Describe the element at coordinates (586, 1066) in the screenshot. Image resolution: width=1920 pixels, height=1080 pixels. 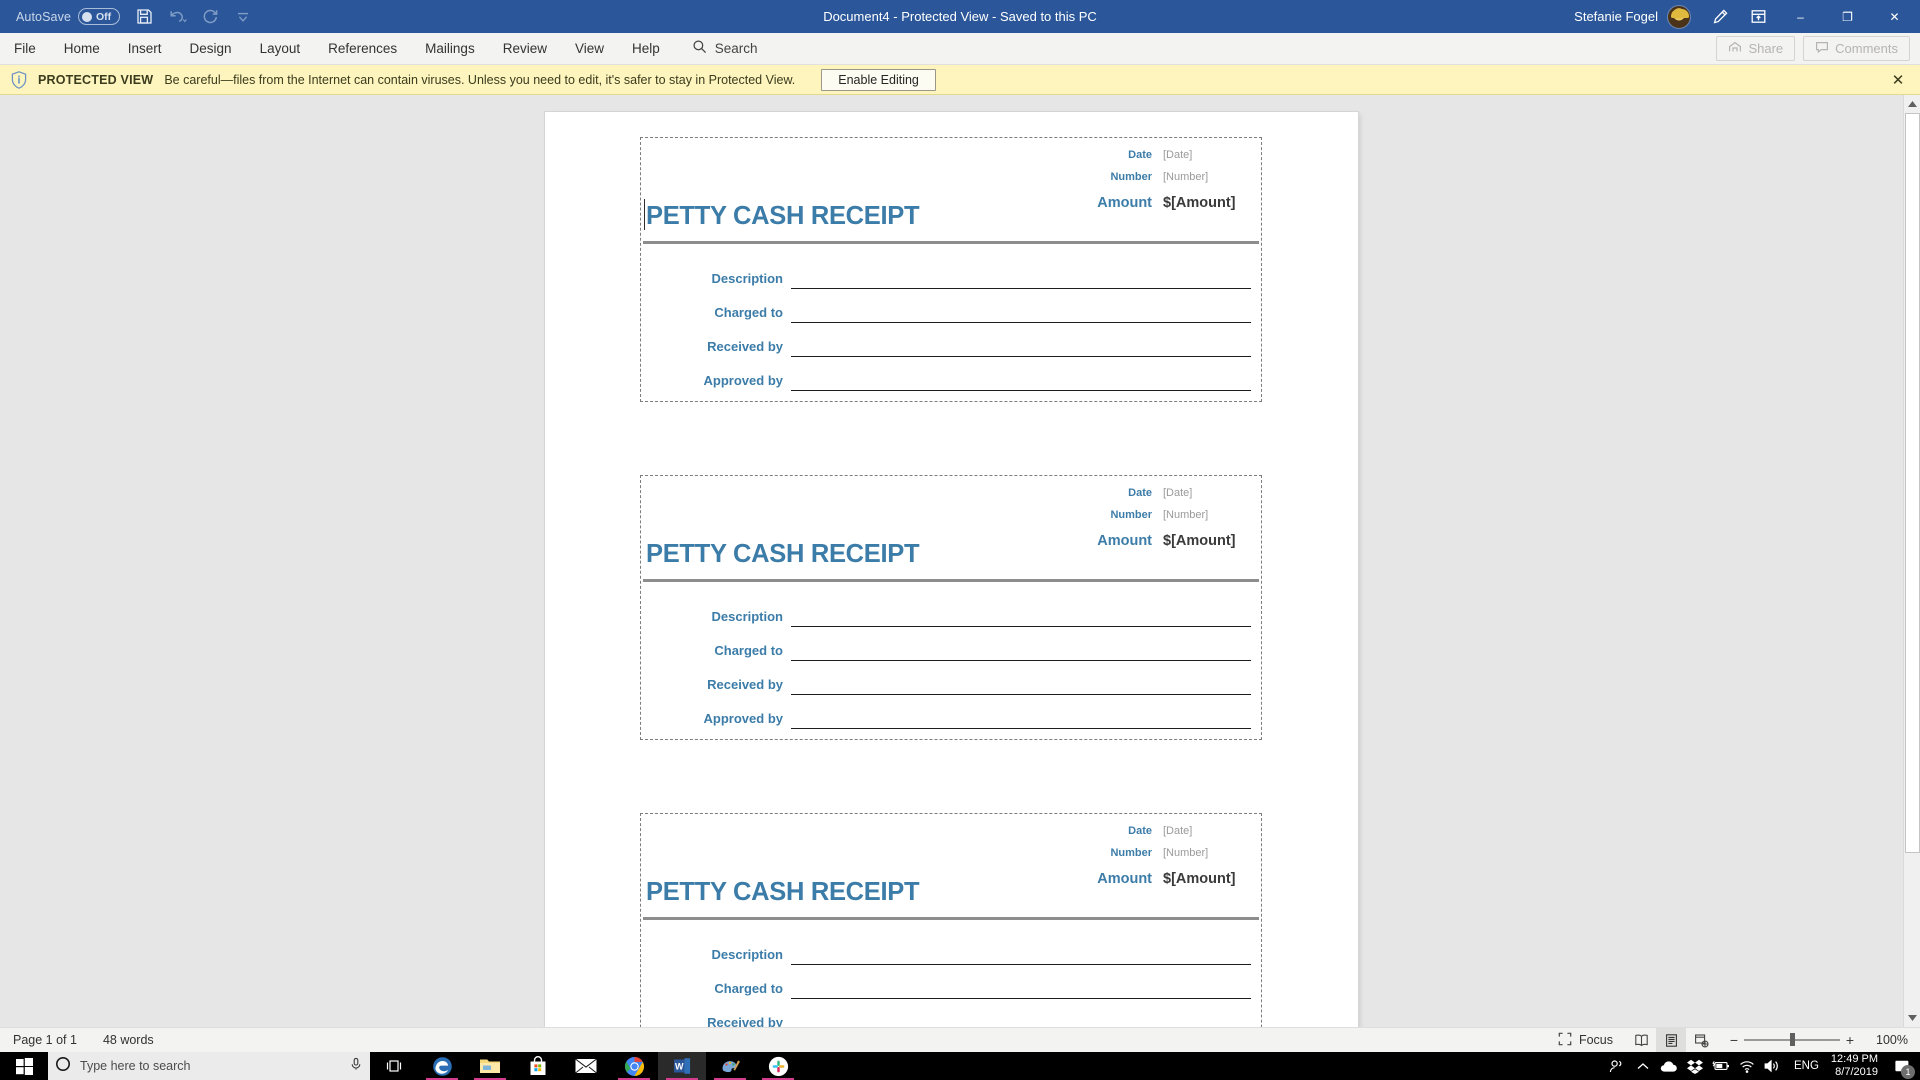
I see `mail-icon` at that location.